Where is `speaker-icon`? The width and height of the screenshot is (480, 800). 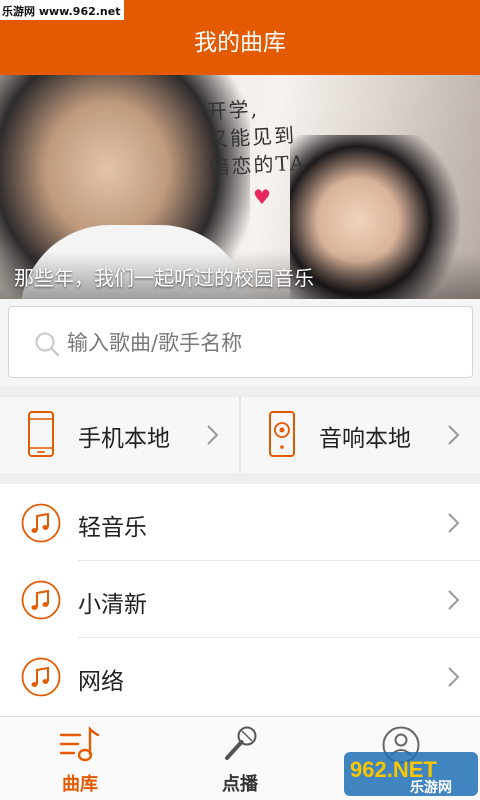 speaker-icon is located at coordinates (282, 434).